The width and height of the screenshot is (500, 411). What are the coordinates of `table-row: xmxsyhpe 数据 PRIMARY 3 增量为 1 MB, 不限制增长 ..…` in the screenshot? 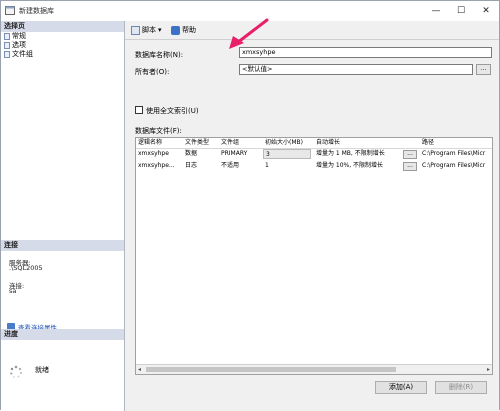 It's located at (314, 155).